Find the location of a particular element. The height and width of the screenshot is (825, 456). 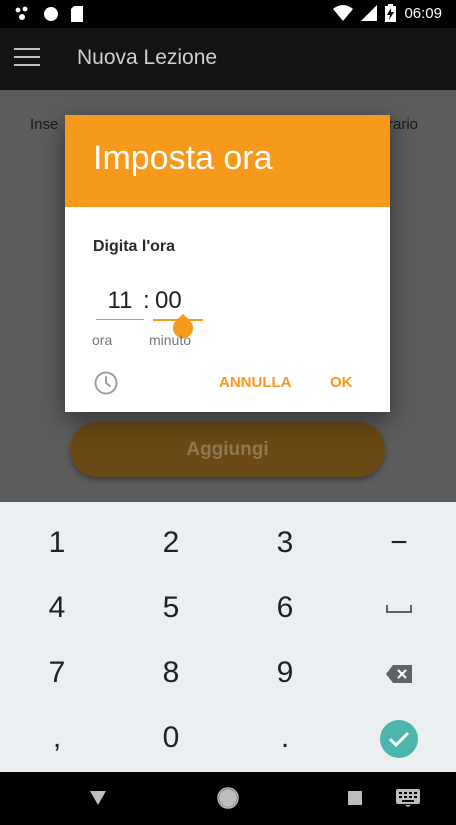

space-icon is located at coordinates (399, 609).